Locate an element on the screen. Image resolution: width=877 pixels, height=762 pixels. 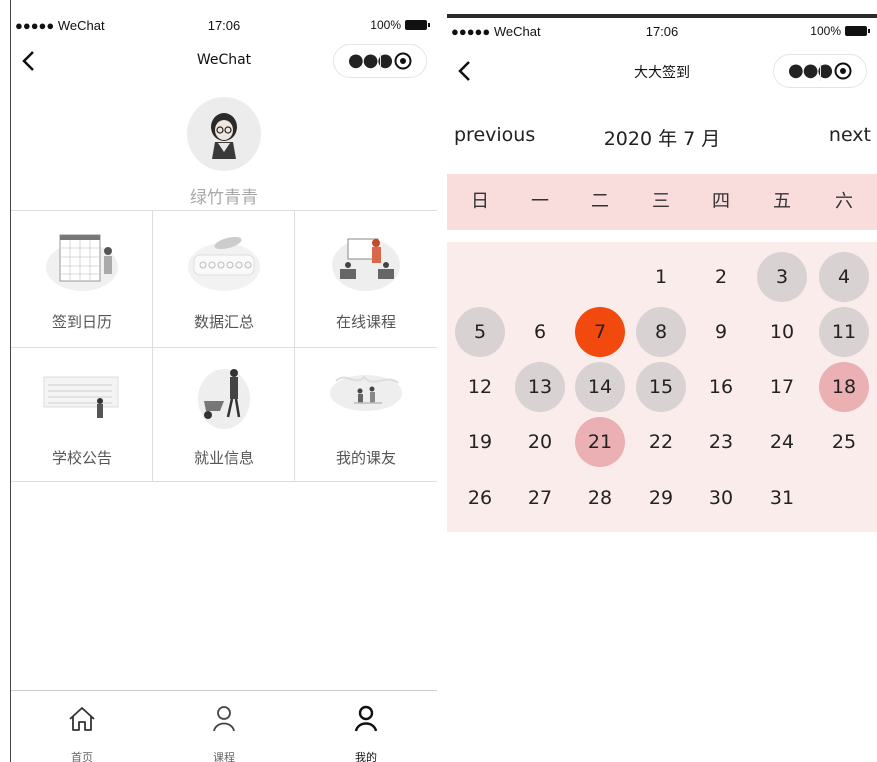
calendar-day: 8 is located at coordinates (661, 332).